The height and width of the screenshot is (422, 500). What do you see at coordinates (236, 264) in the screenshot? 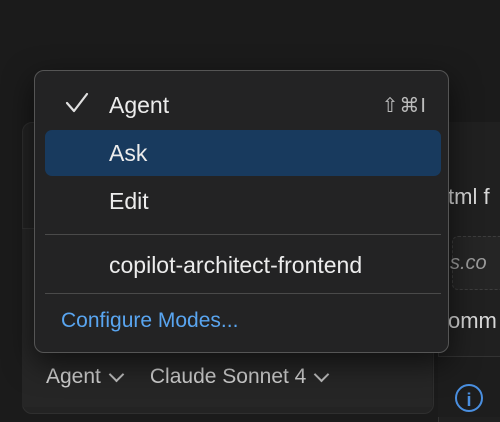
I see `menu-item-label: copilot-architect-frontend` at bounding box center [236, 264].